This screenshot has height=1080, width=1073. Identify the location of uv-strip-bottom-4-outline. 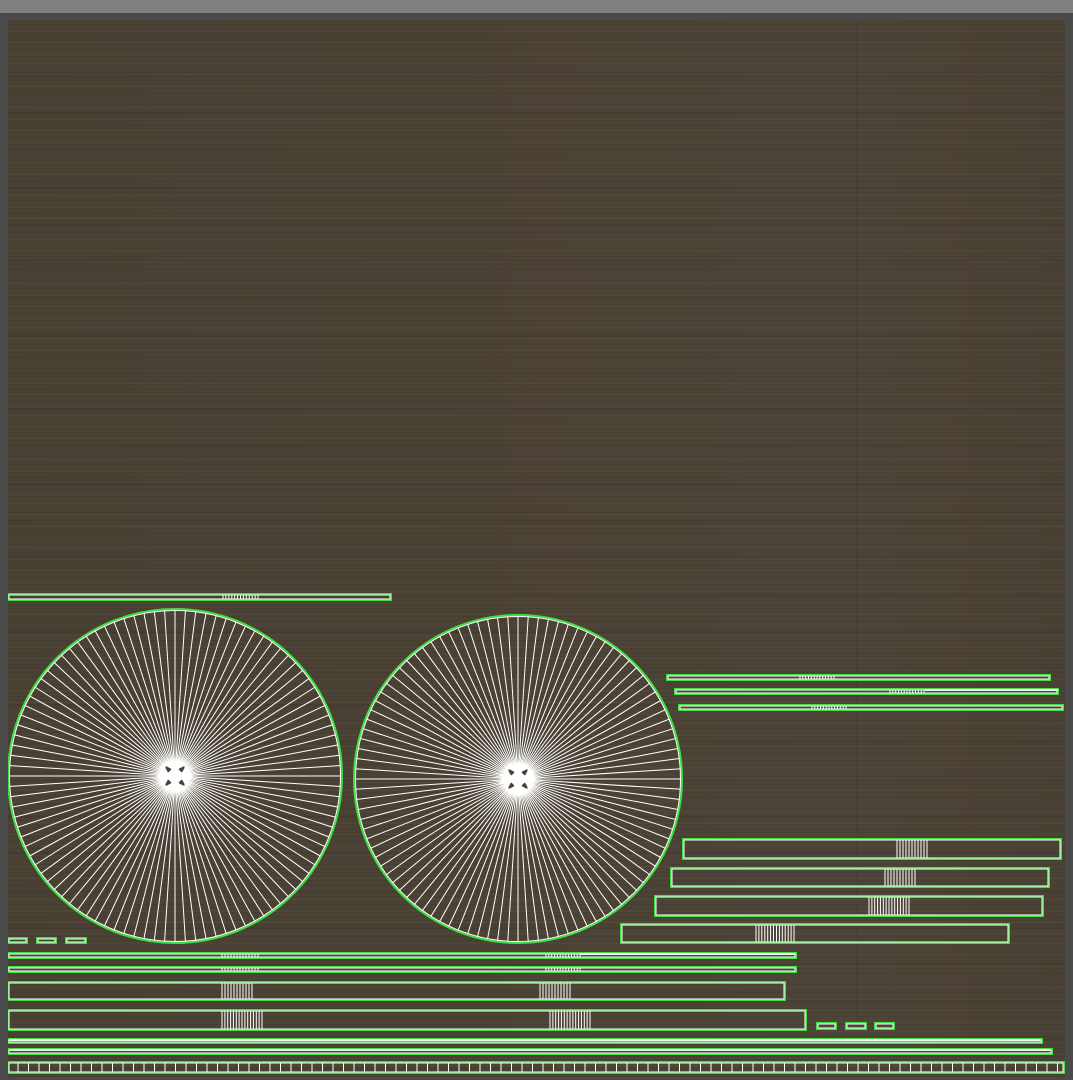
(407, 1020).